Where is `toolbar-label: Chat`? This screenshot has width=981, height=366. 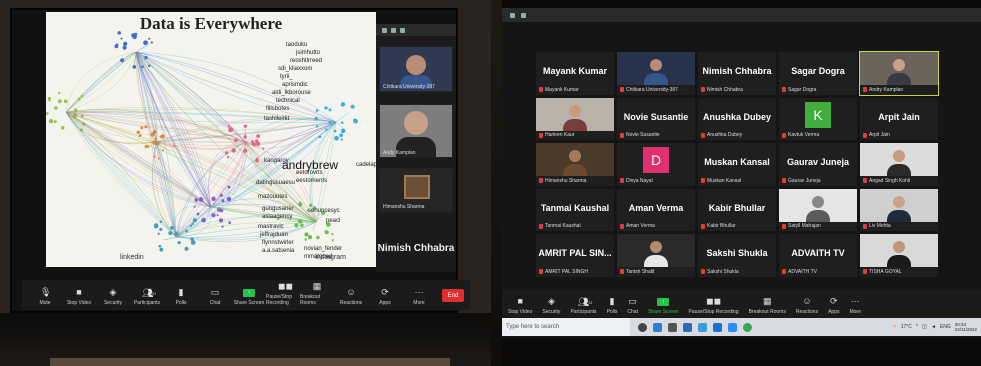 toolbar-label: Chat is located at coordinates (215, 303).